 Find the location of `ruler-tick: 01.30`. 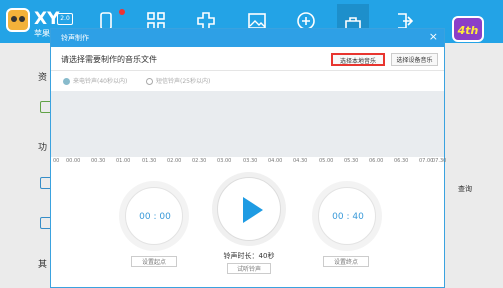

ruler-tick: 01.30 is located at coordinates (149, 161).